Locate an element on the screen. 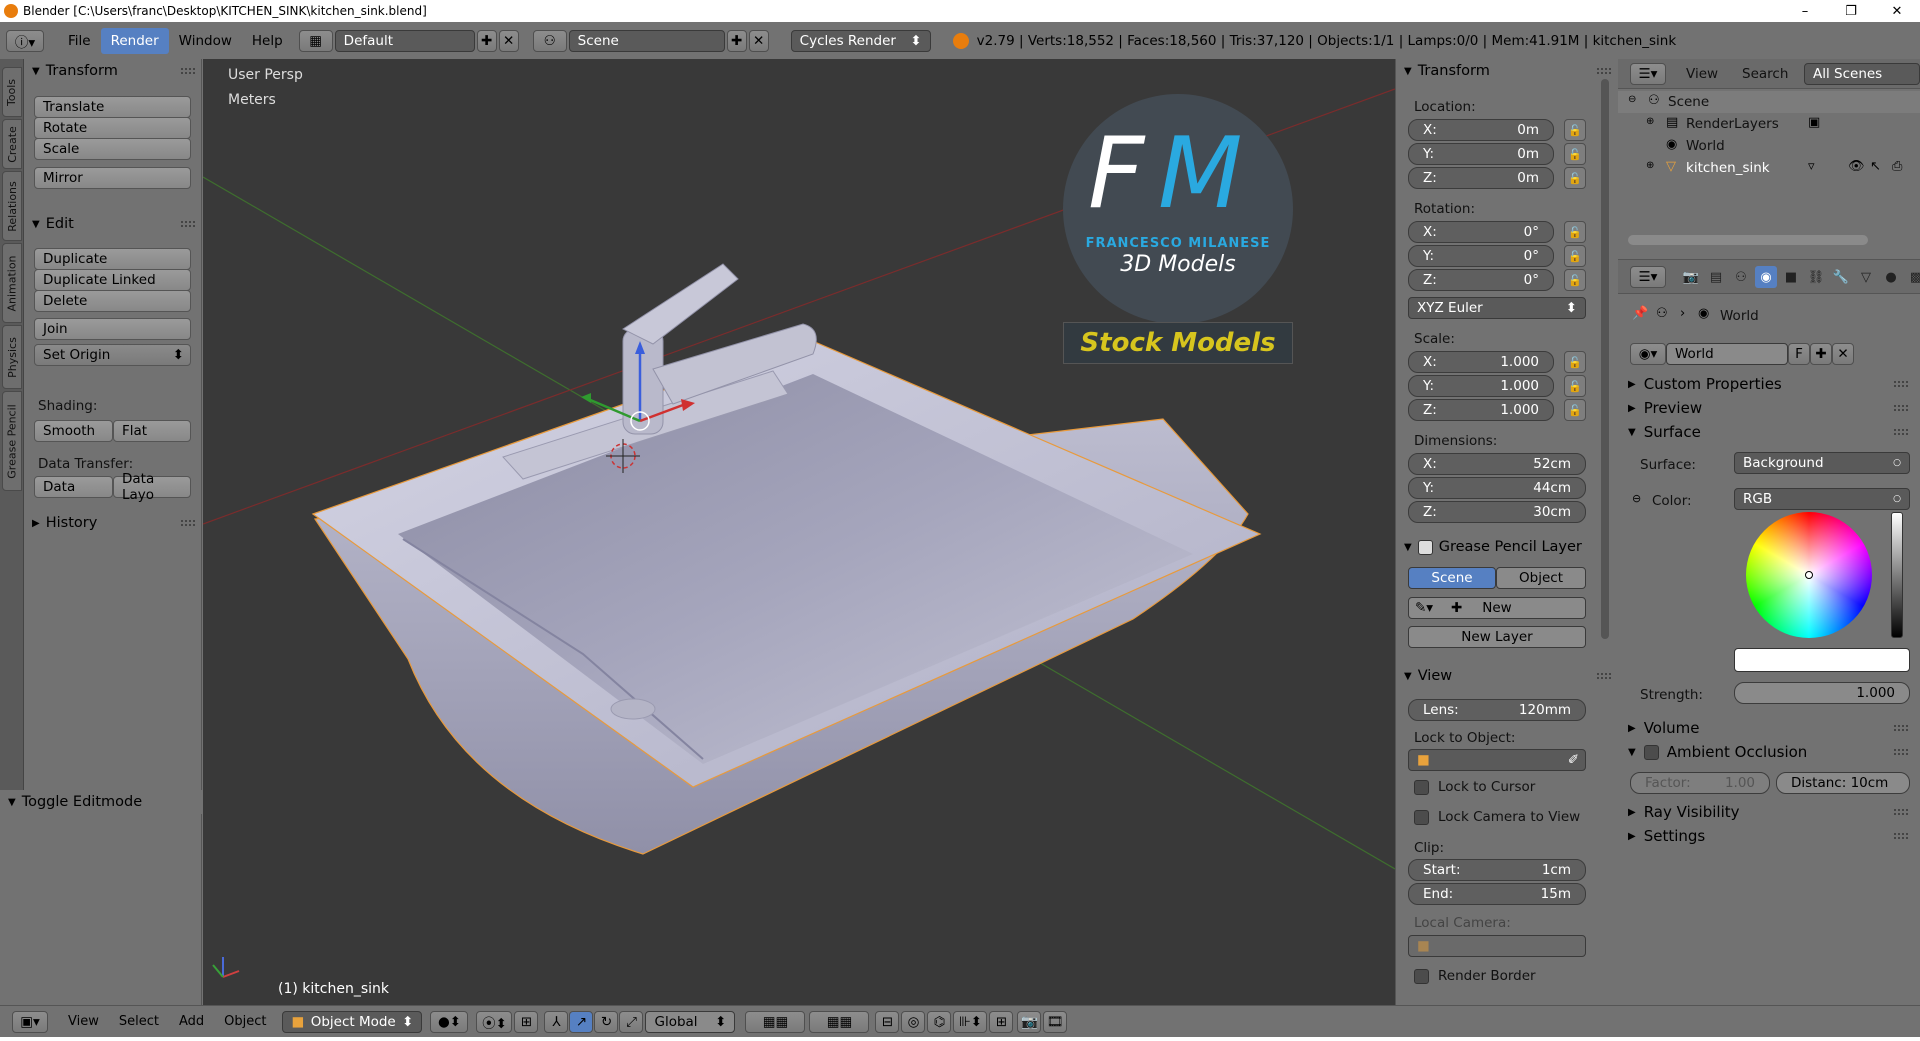 Image resolution: width=1920 pixels, height=1041 pixels. properties-scrollbar is located at coordinates (1605, 359).